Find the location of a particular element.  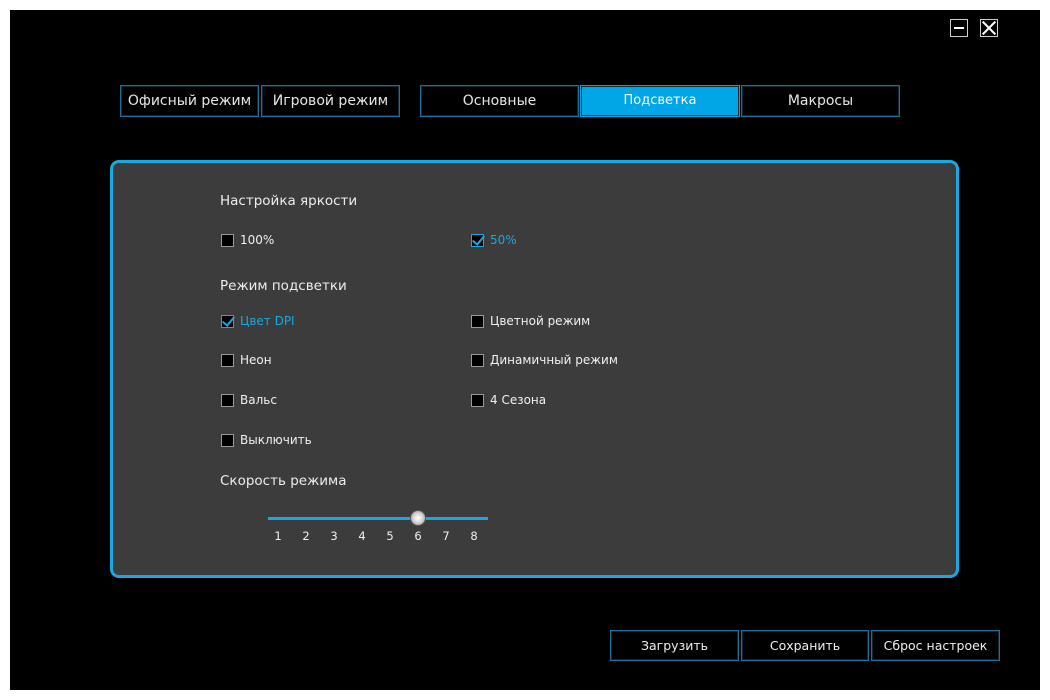

close-icon is located at coordinates (989, 28).